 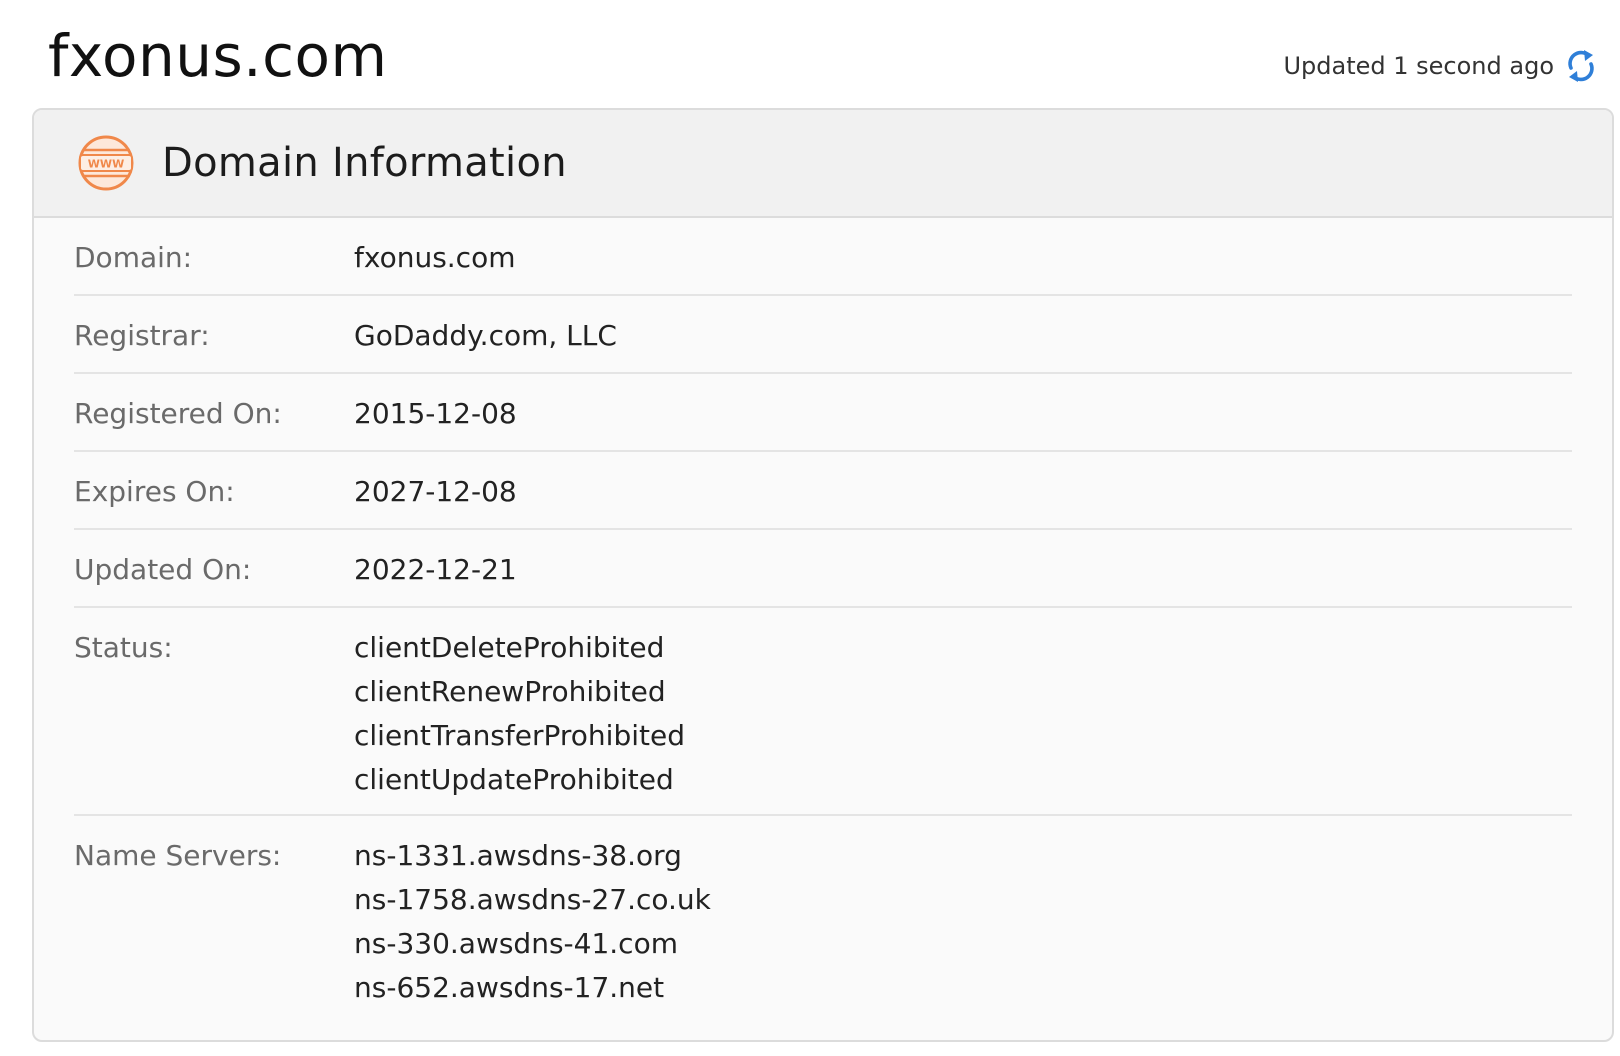 I want to click on name-server-item: ns-1331.awsdns-38.org, so click(x=518, y=855).